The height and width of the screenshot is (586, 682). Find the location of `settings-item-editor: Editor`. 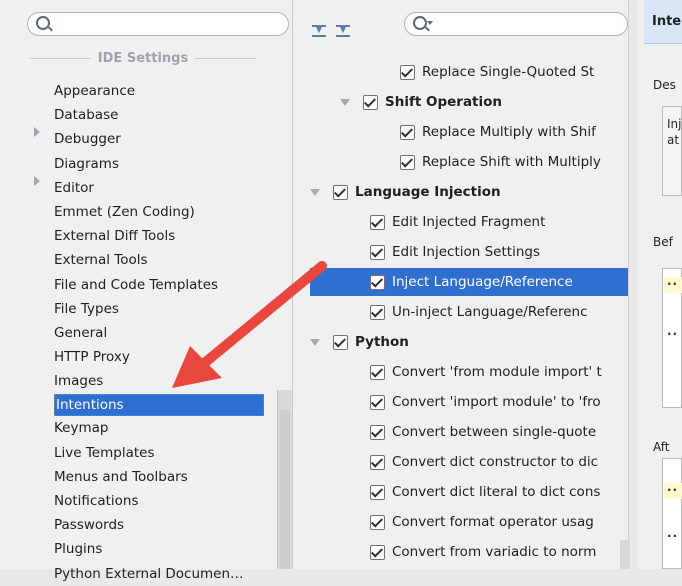

settings-item-editor: Editor is located at coordinates (159, 188).